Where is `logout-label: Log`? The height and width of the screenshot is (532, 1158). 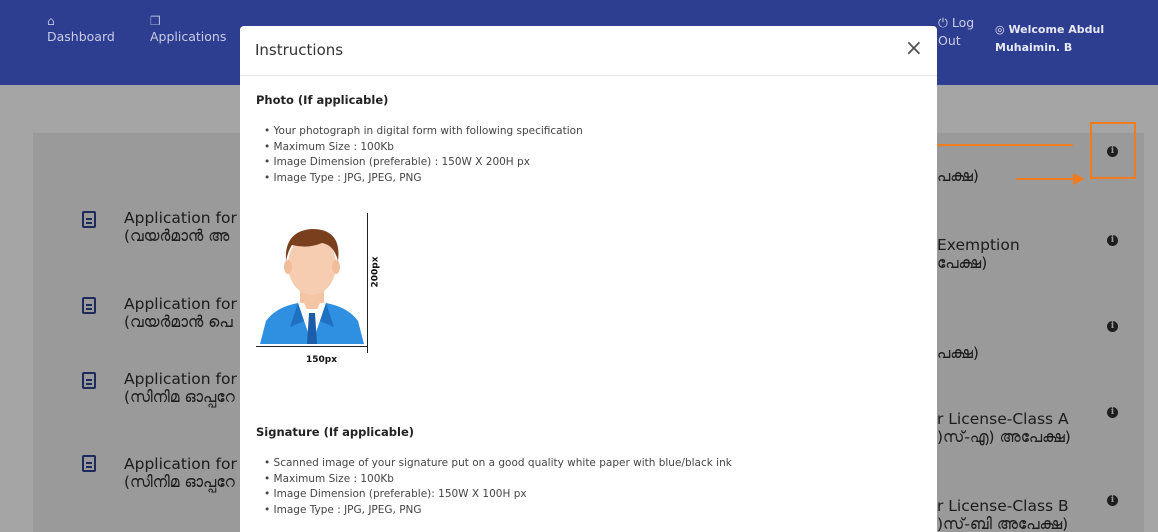 logout-label: Log is located at coordinates (963, 22).